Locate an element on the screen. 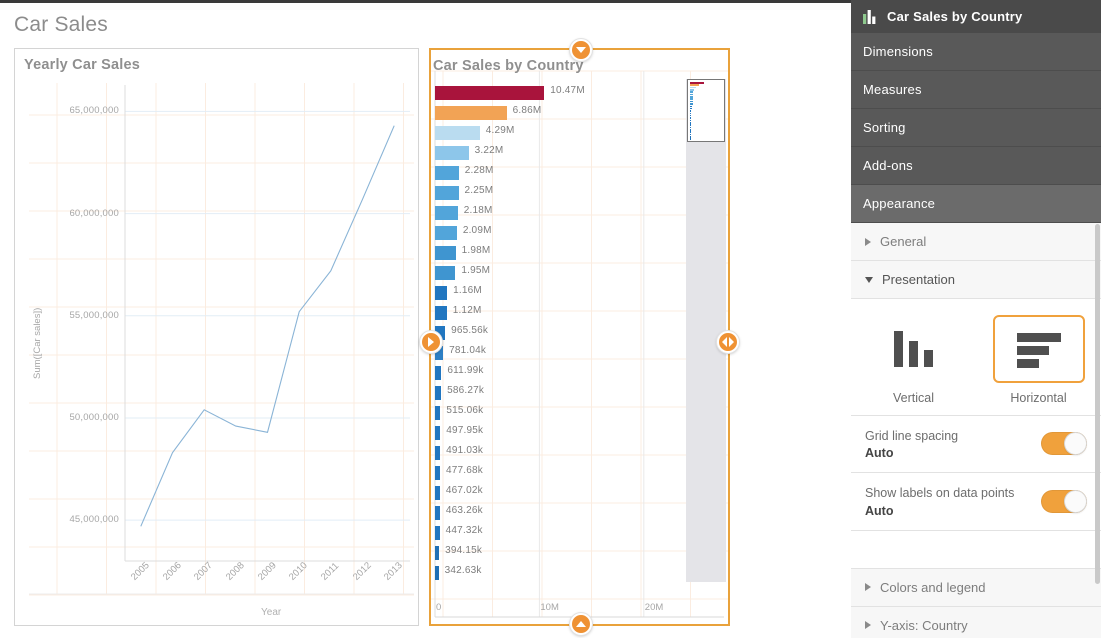 The width and height of the screenshot is (1101, 638). orientation-label-vertical: Vertical is located at coordinates (913, 398).